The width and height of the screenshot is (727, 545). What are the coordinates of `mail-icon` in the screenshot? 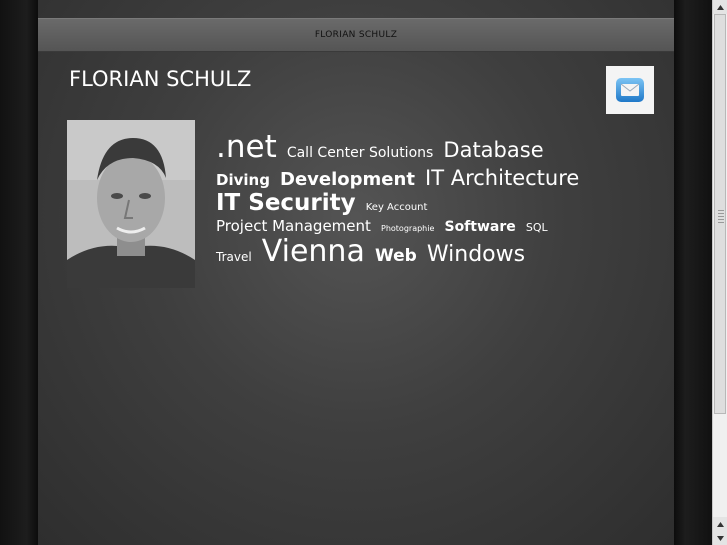 It's located at (630, 90).